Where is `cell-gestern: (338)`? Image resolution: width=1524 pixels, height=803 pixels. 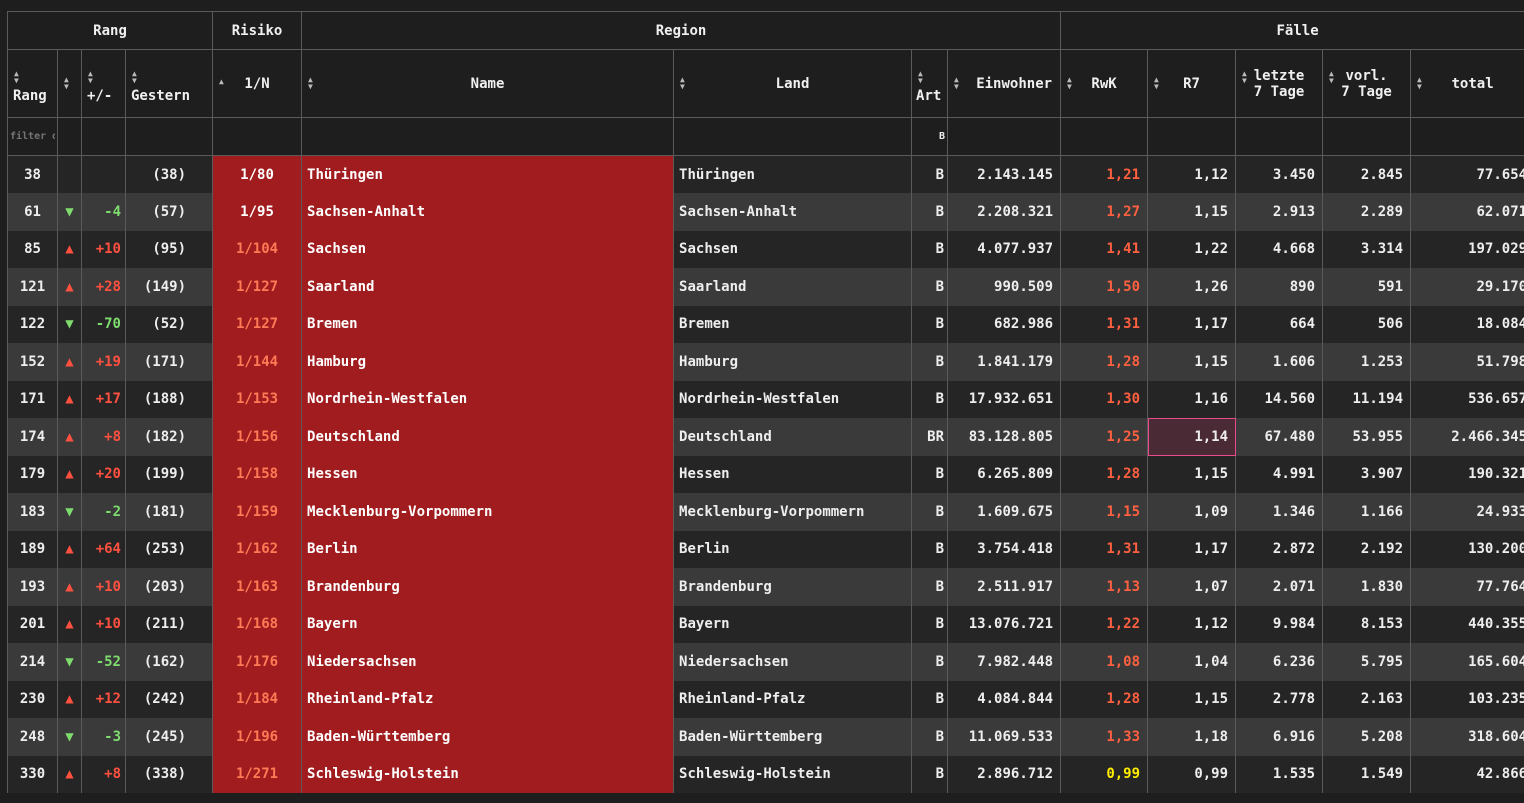 cell-gestern: (338) is located at coordinates (169, 774).